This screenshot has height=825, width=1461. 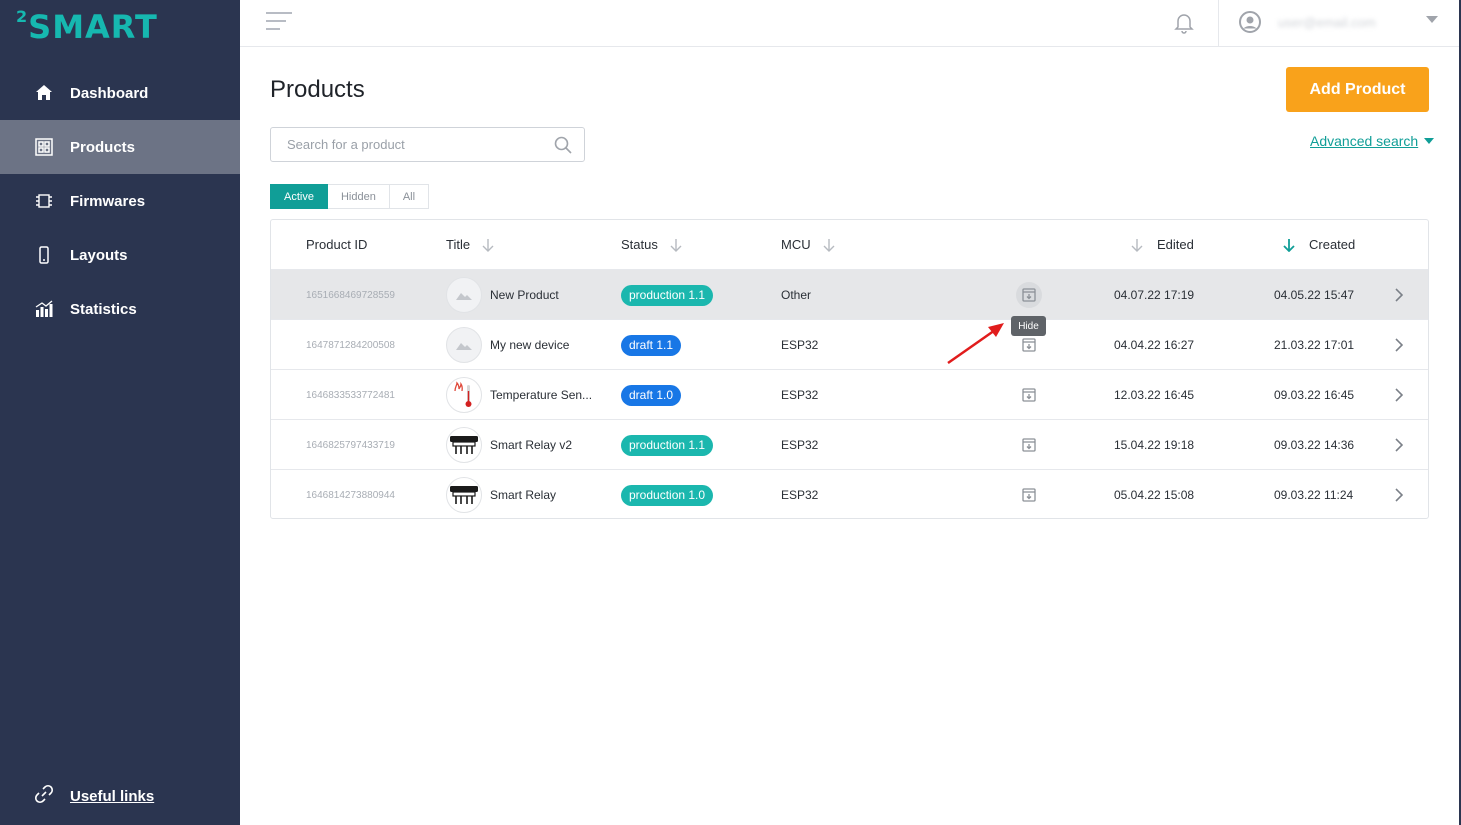 I want to click on divider, so click(x=1218, y=23).